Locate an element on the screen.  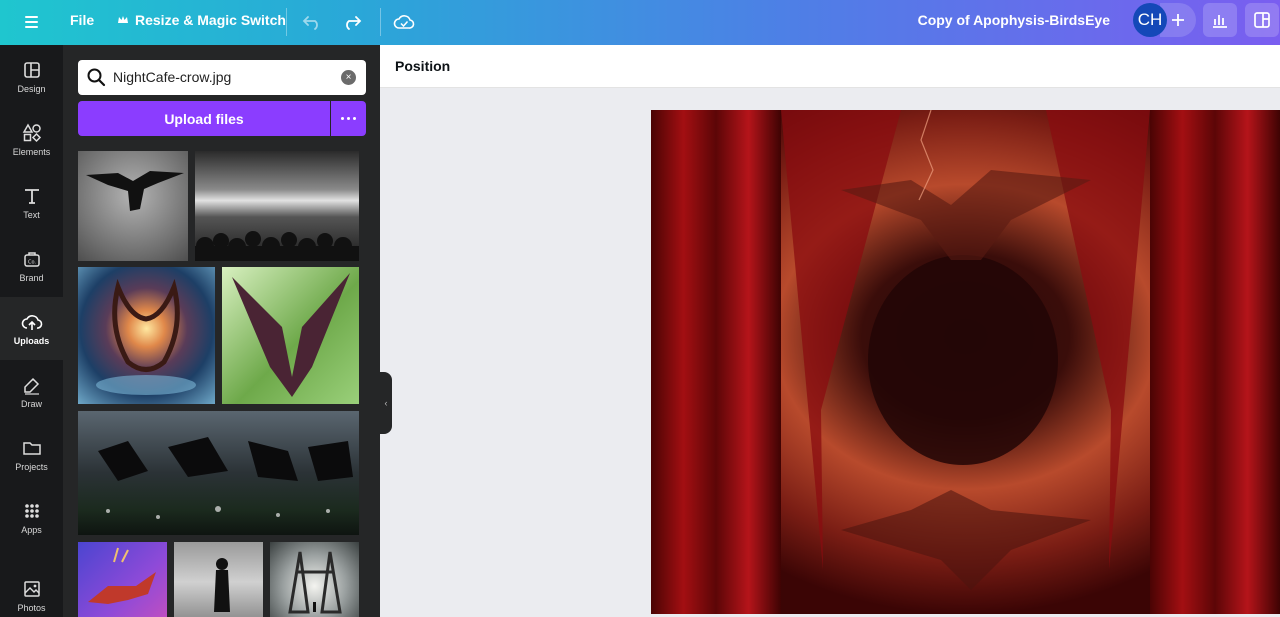
undo-icon is located at coordinates (312, 22).